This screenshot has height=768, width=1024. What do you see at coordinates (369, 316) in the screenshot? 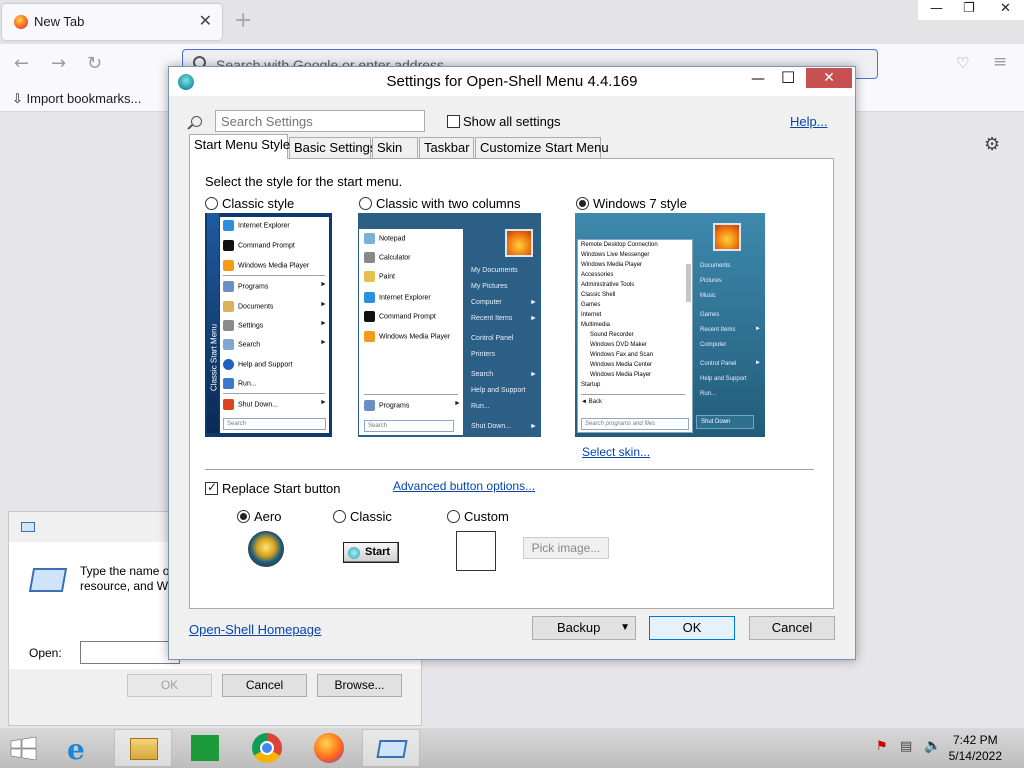
I see `command-prompt-icon` at bounding box center [369, 316].